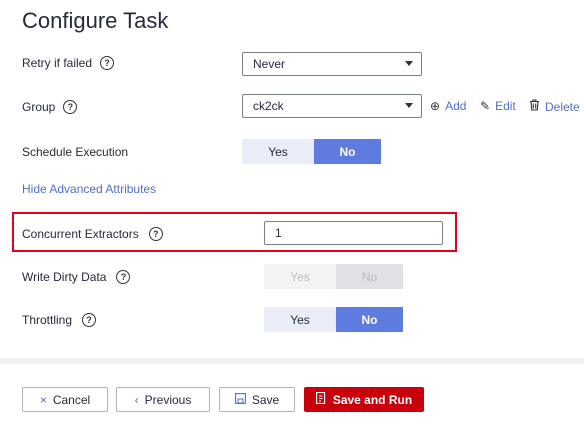 This screenshot has width=584, height=422. What do you see at coordinates (57, 63) in the screenshot?
I see `retry-label: Retry if failed` at bounding box center [57, 63].